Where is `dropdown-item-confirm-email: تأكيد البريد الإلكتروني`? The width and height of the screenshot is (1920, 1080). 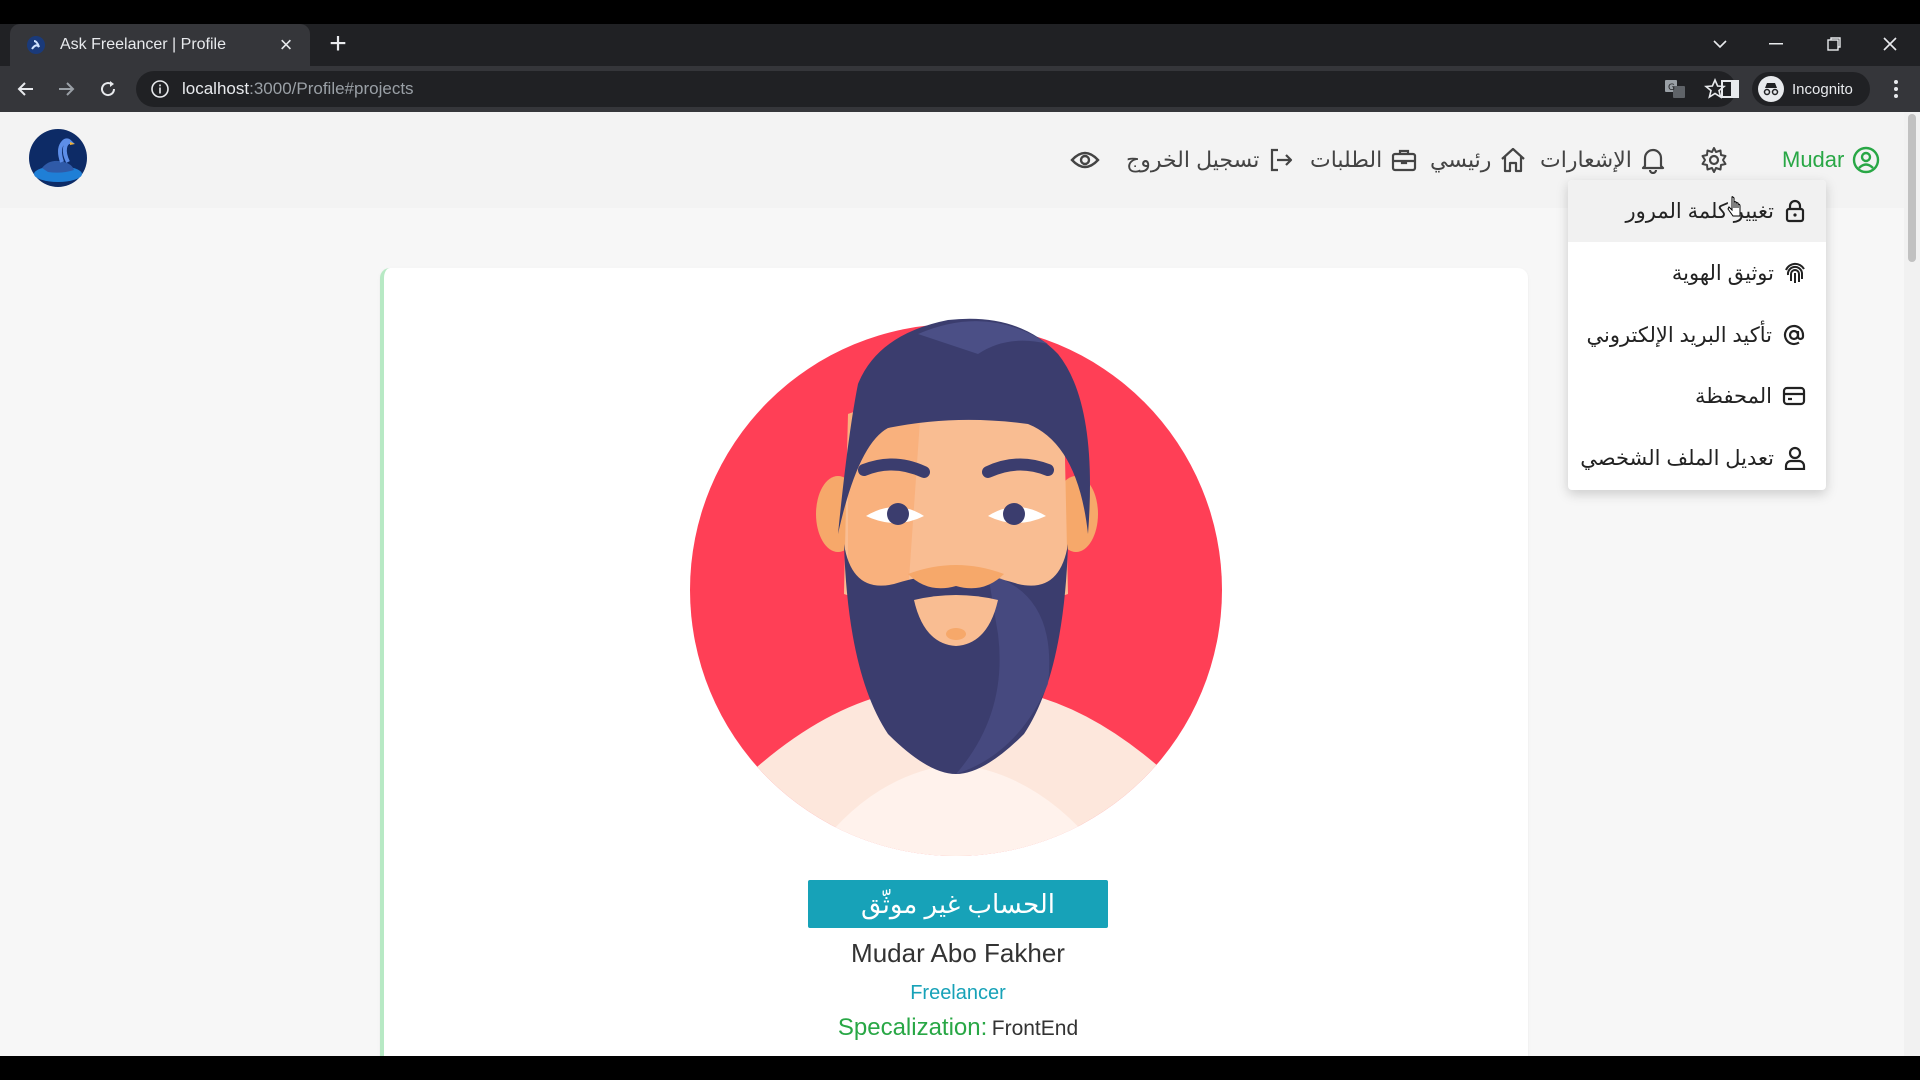
dropdown-item-confirm-email: تأكيد البريد الإلكتروني is located at coordinates (1696, 335).